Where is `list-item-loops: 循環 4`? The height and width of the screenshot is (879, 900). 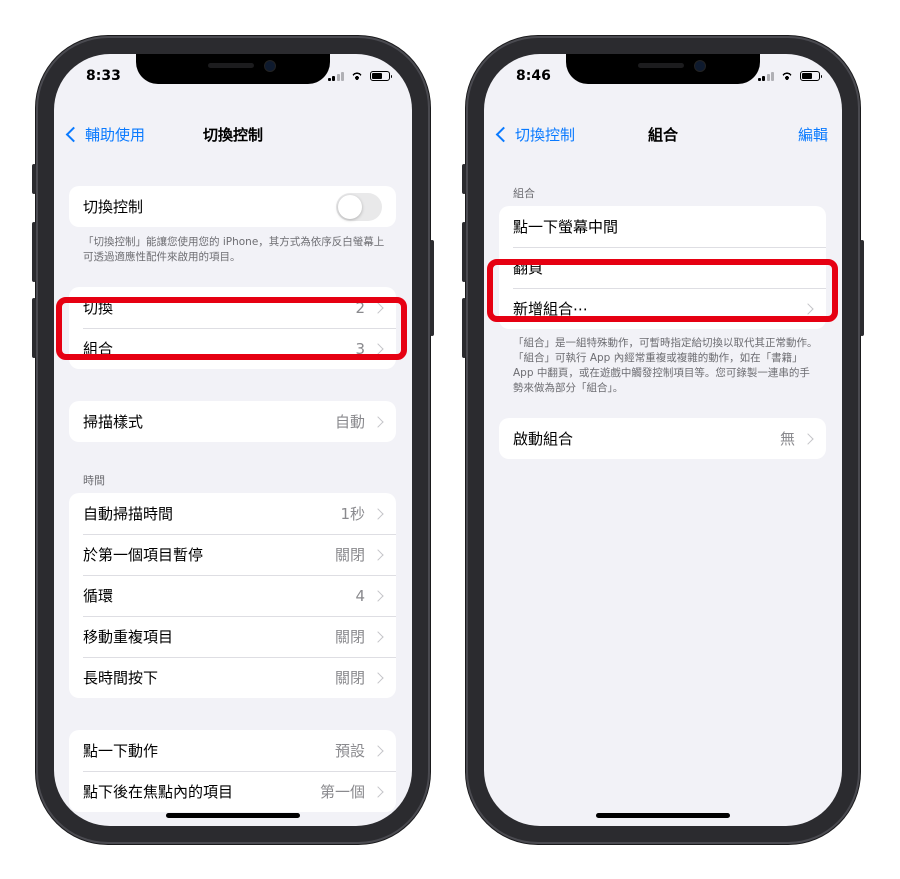
list-item-loops: 循環 4 is located at coordinates (232, 595).